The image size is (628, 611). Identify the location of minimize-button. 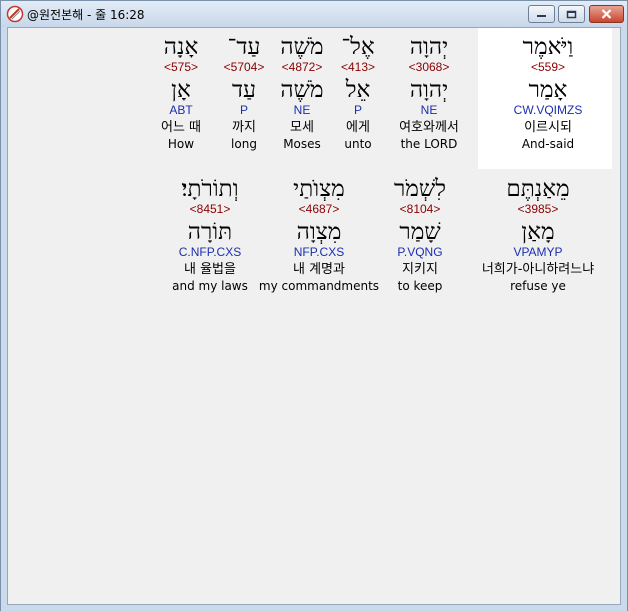
(541, 14).